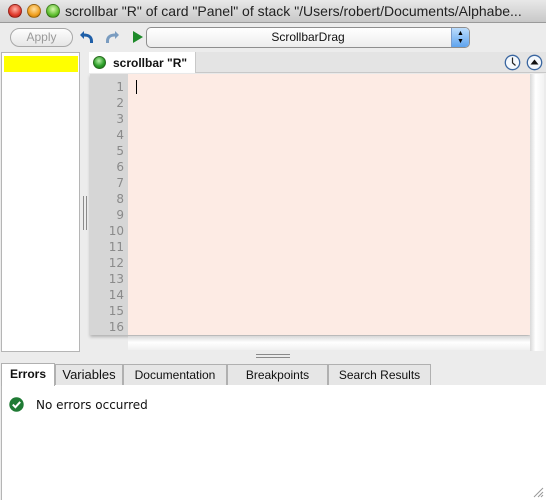  I want to click on tab-variables: Variables, so click(89, 374).